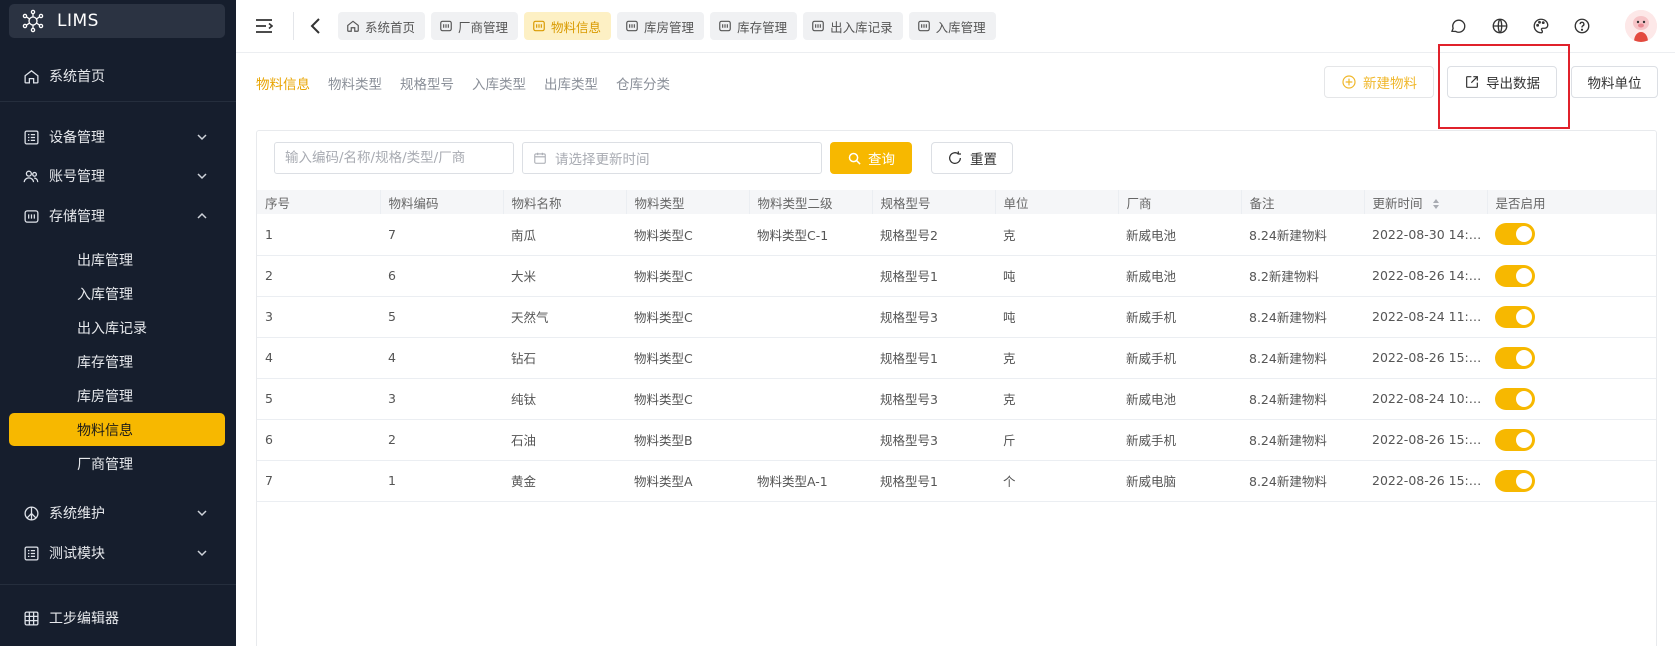 This screenshot has height=646, width=1675. What do you see at coordinates (118, 176) in the screenshot?
I see `sidebar-item-account: 账号管理` at bounding box center [118, 176].